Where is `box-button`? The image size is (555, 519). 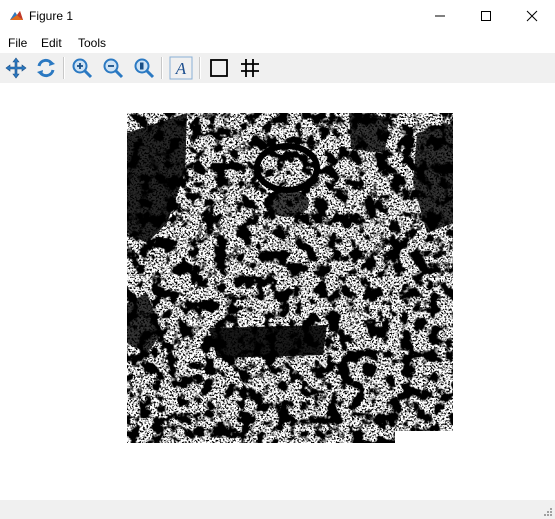 box-button is located at coordinates (219, 68).